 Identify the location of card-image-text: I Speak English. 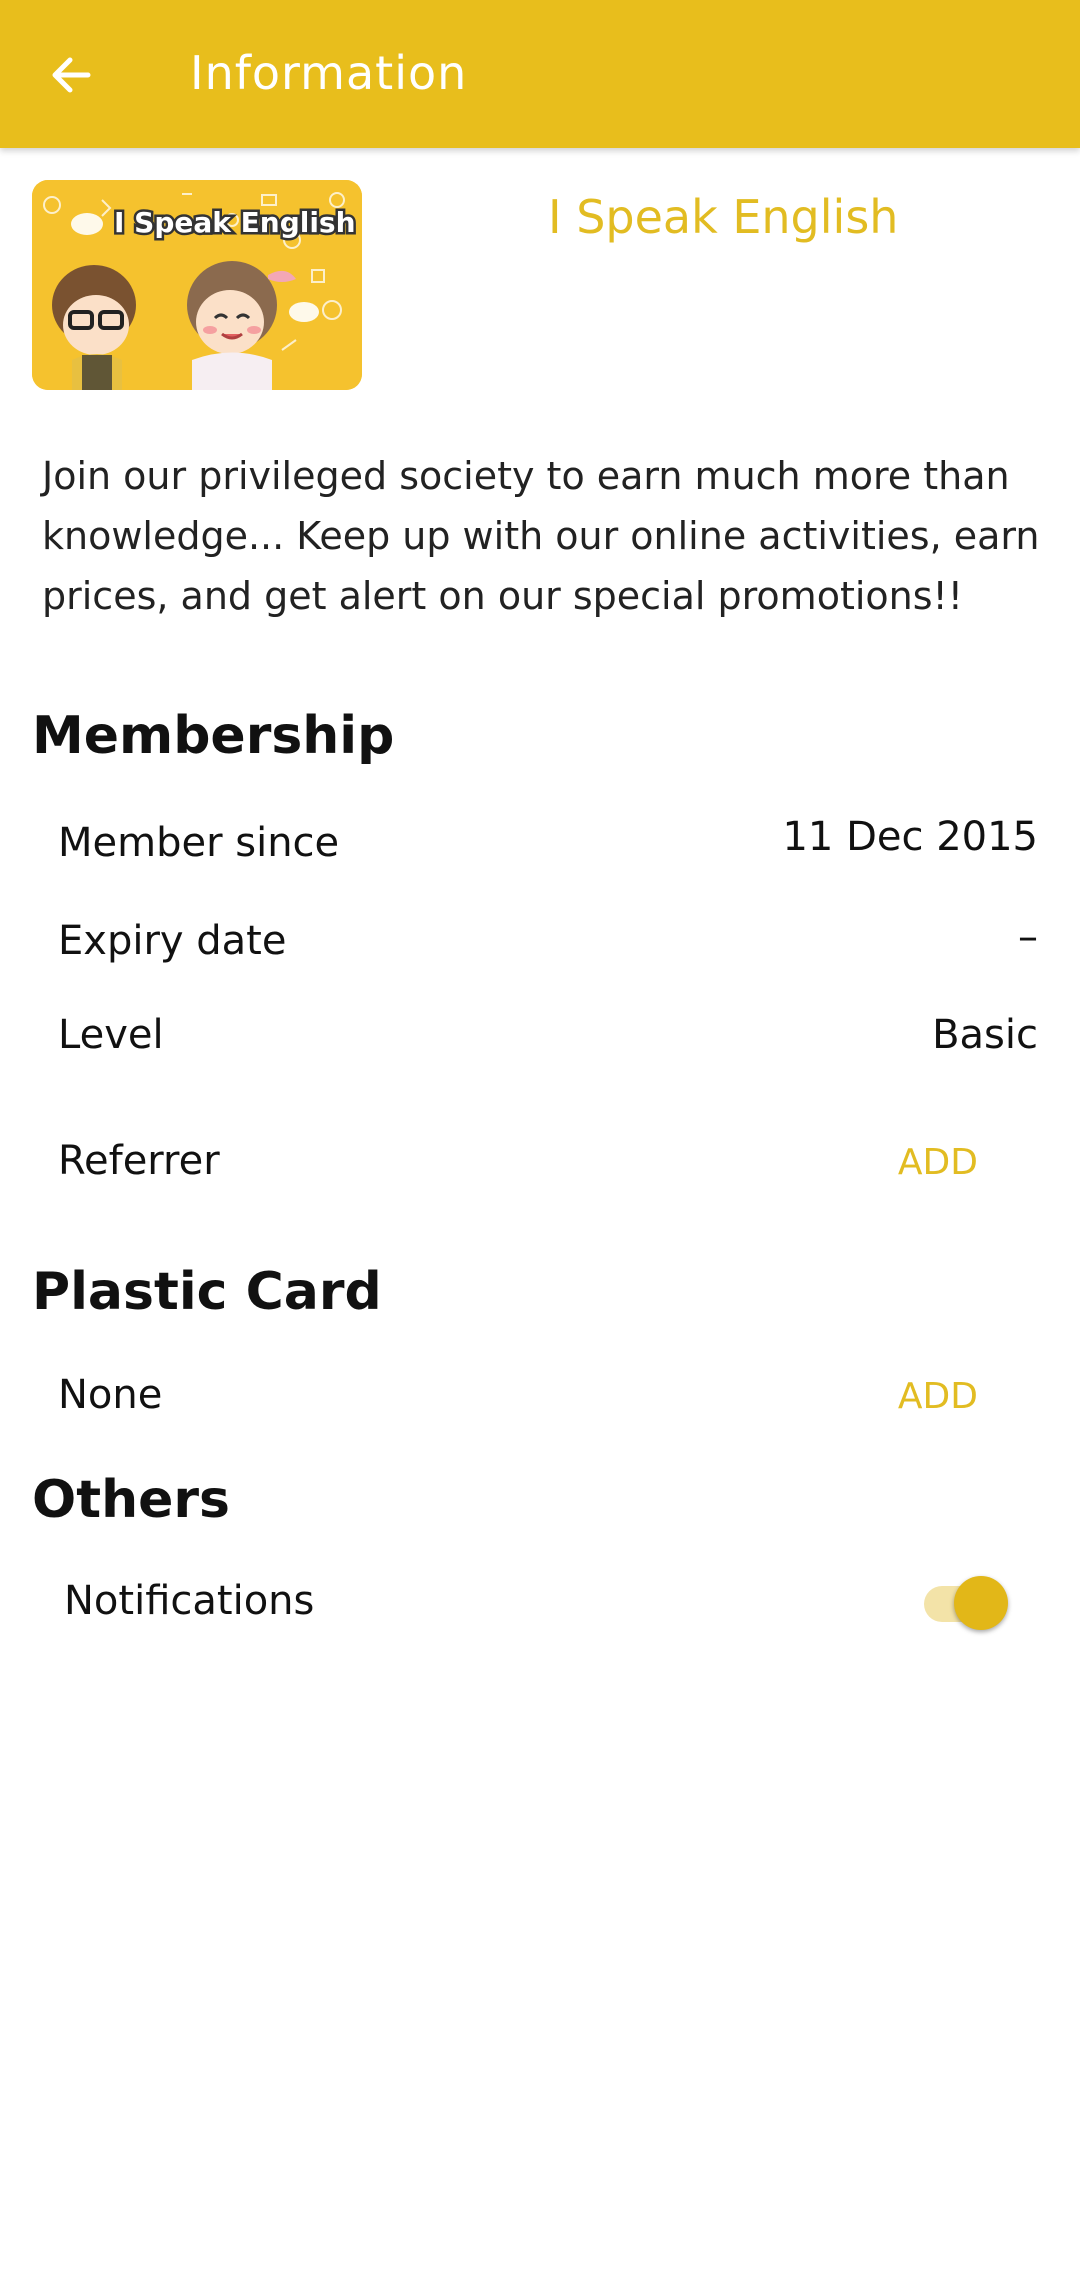
(235, 222).